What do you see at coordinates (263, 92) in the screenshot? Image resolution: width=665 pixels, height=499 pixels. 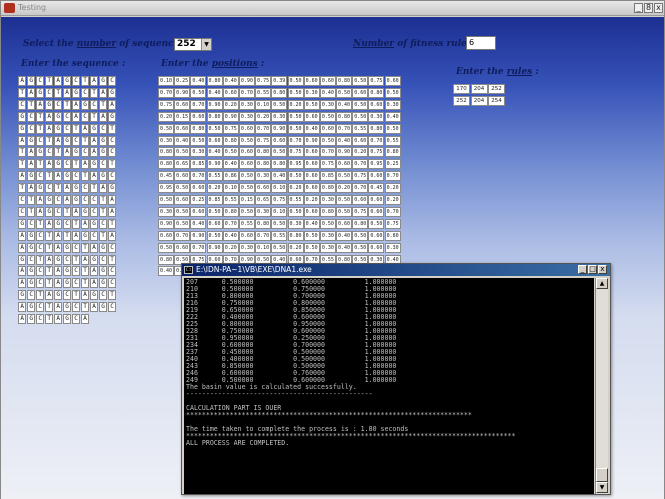 I see `position-cell: 0.55` at bounding box center [263, 92].